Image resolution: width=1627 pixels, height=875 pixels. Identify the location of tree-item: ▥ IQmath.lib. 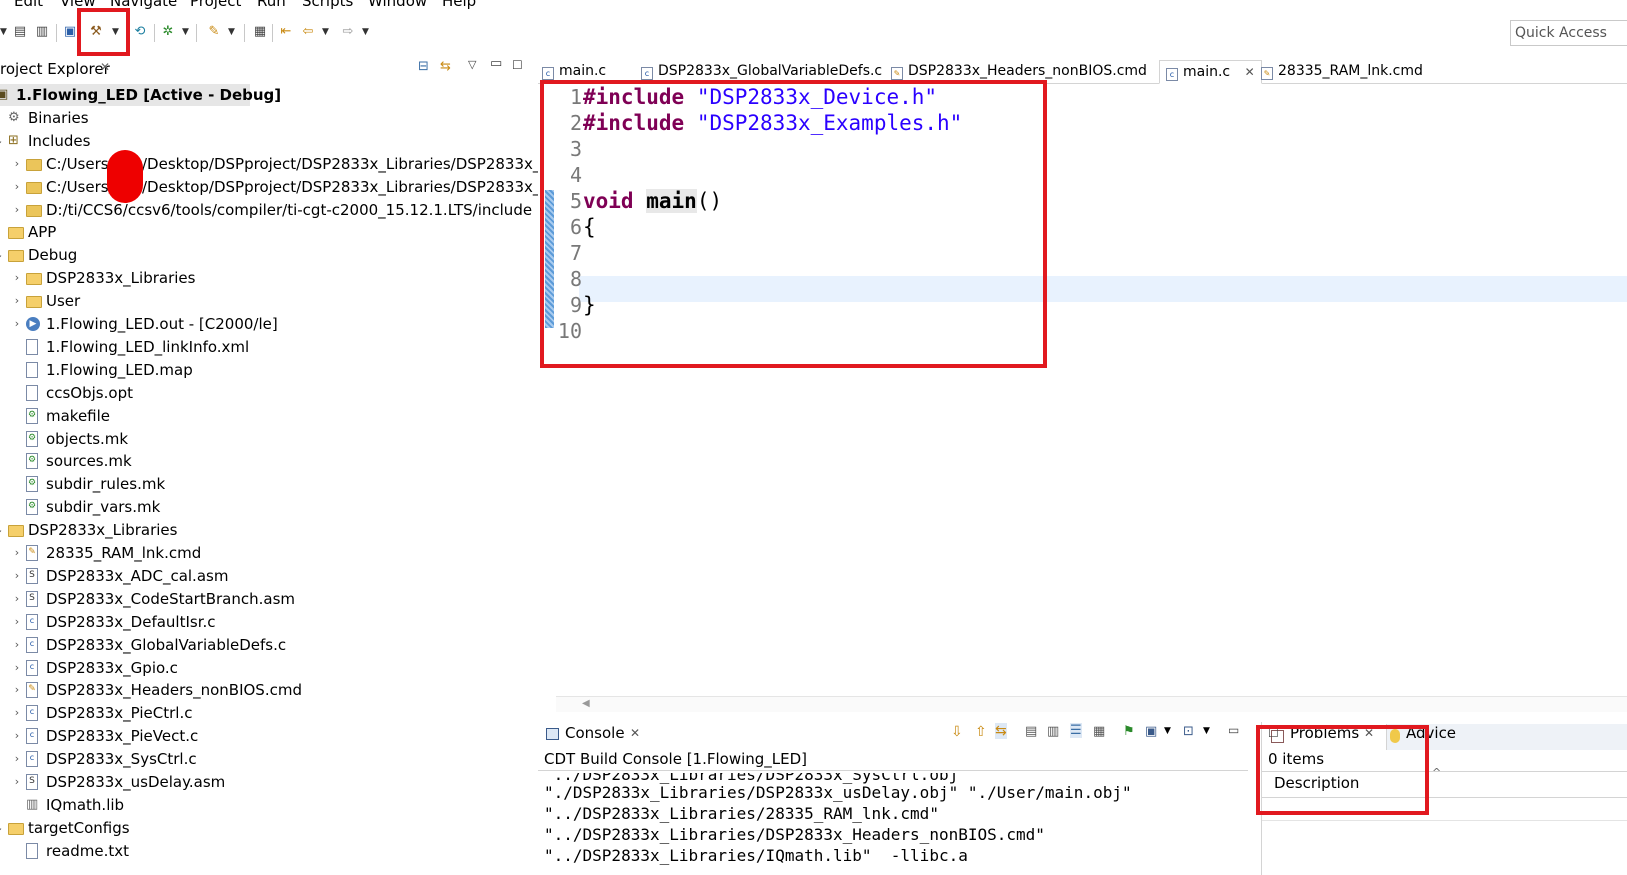
(269, 805).